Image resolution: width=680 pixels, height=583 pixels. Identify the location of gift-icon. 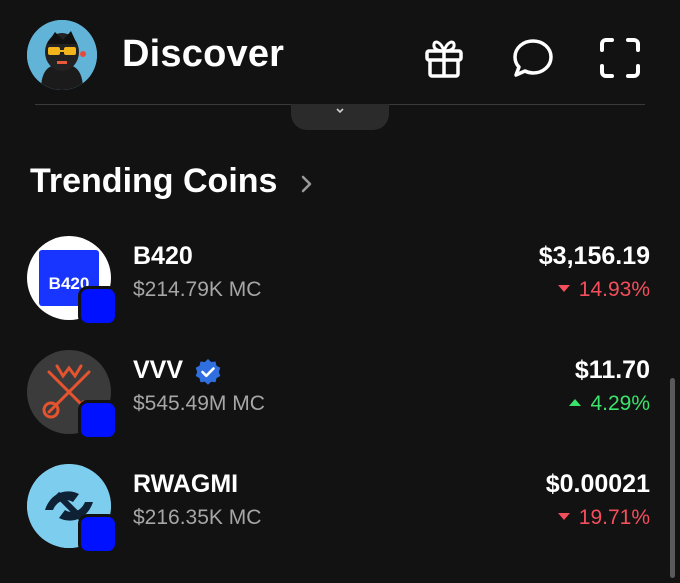
(444, 59).